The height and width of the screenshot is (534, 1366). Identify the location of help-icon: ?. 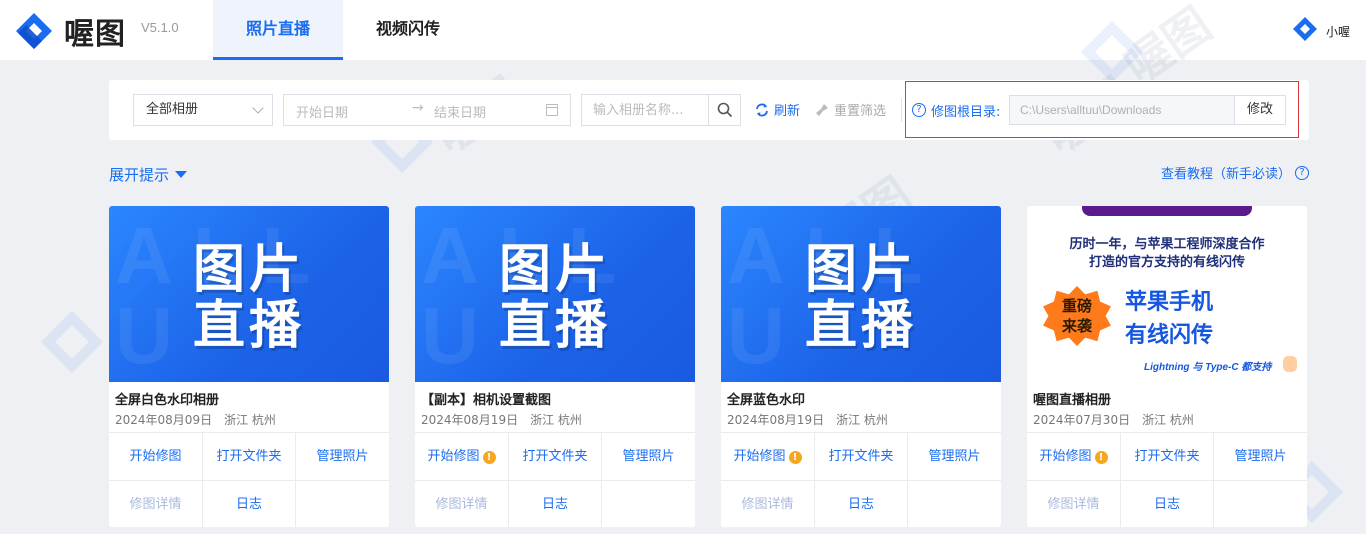
(919, 110).